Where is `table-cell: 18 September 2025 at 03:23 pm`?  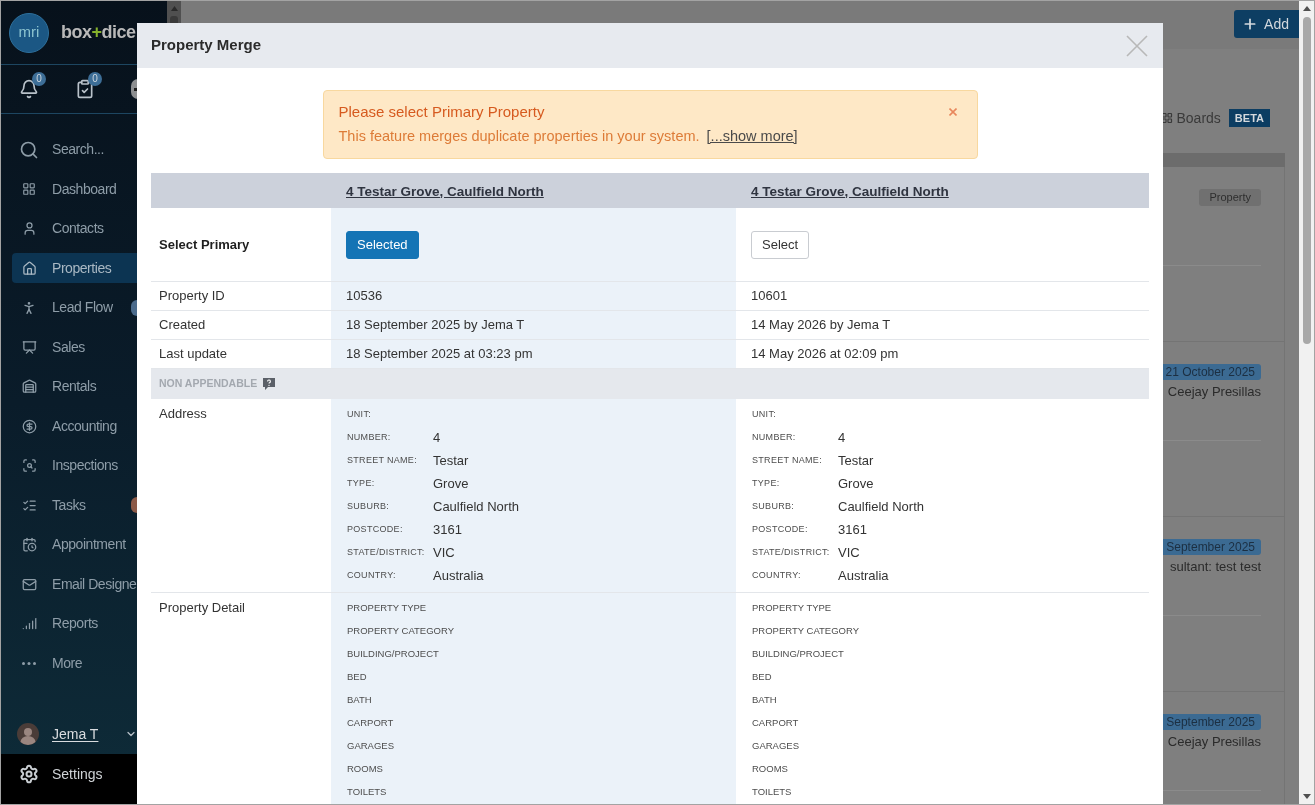 table-cell: 18 September 2025 at 03:23 pm is located at coordinates (533, 354).